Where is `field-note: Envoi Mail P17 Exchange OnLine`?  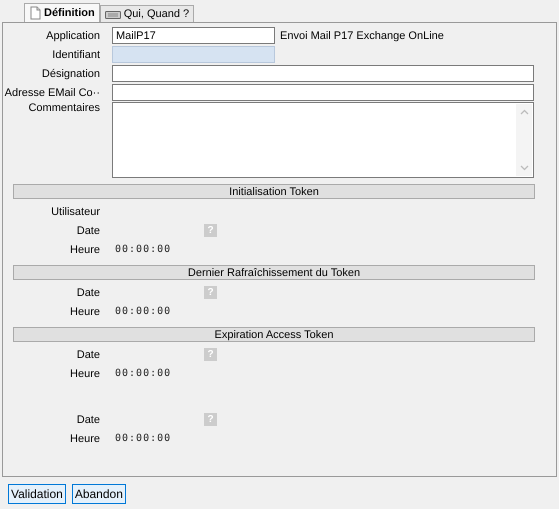 field-note: Envoi Mail P17 Exchange OnLine is located at coordinates (362, 36).